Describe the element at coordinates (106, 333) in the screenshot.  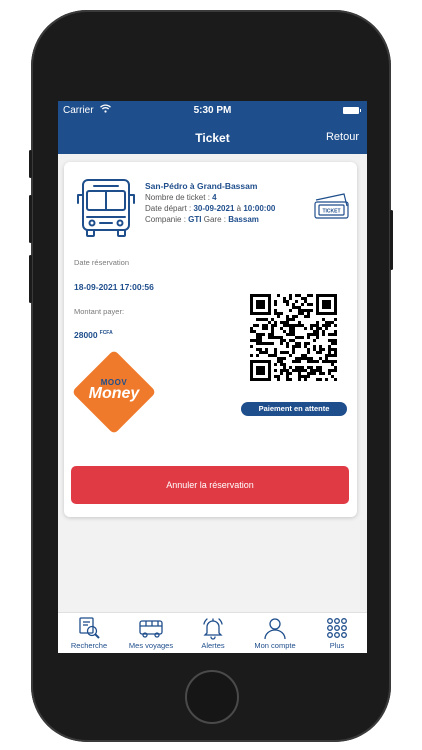
I see `currency: FCFA` at that location.